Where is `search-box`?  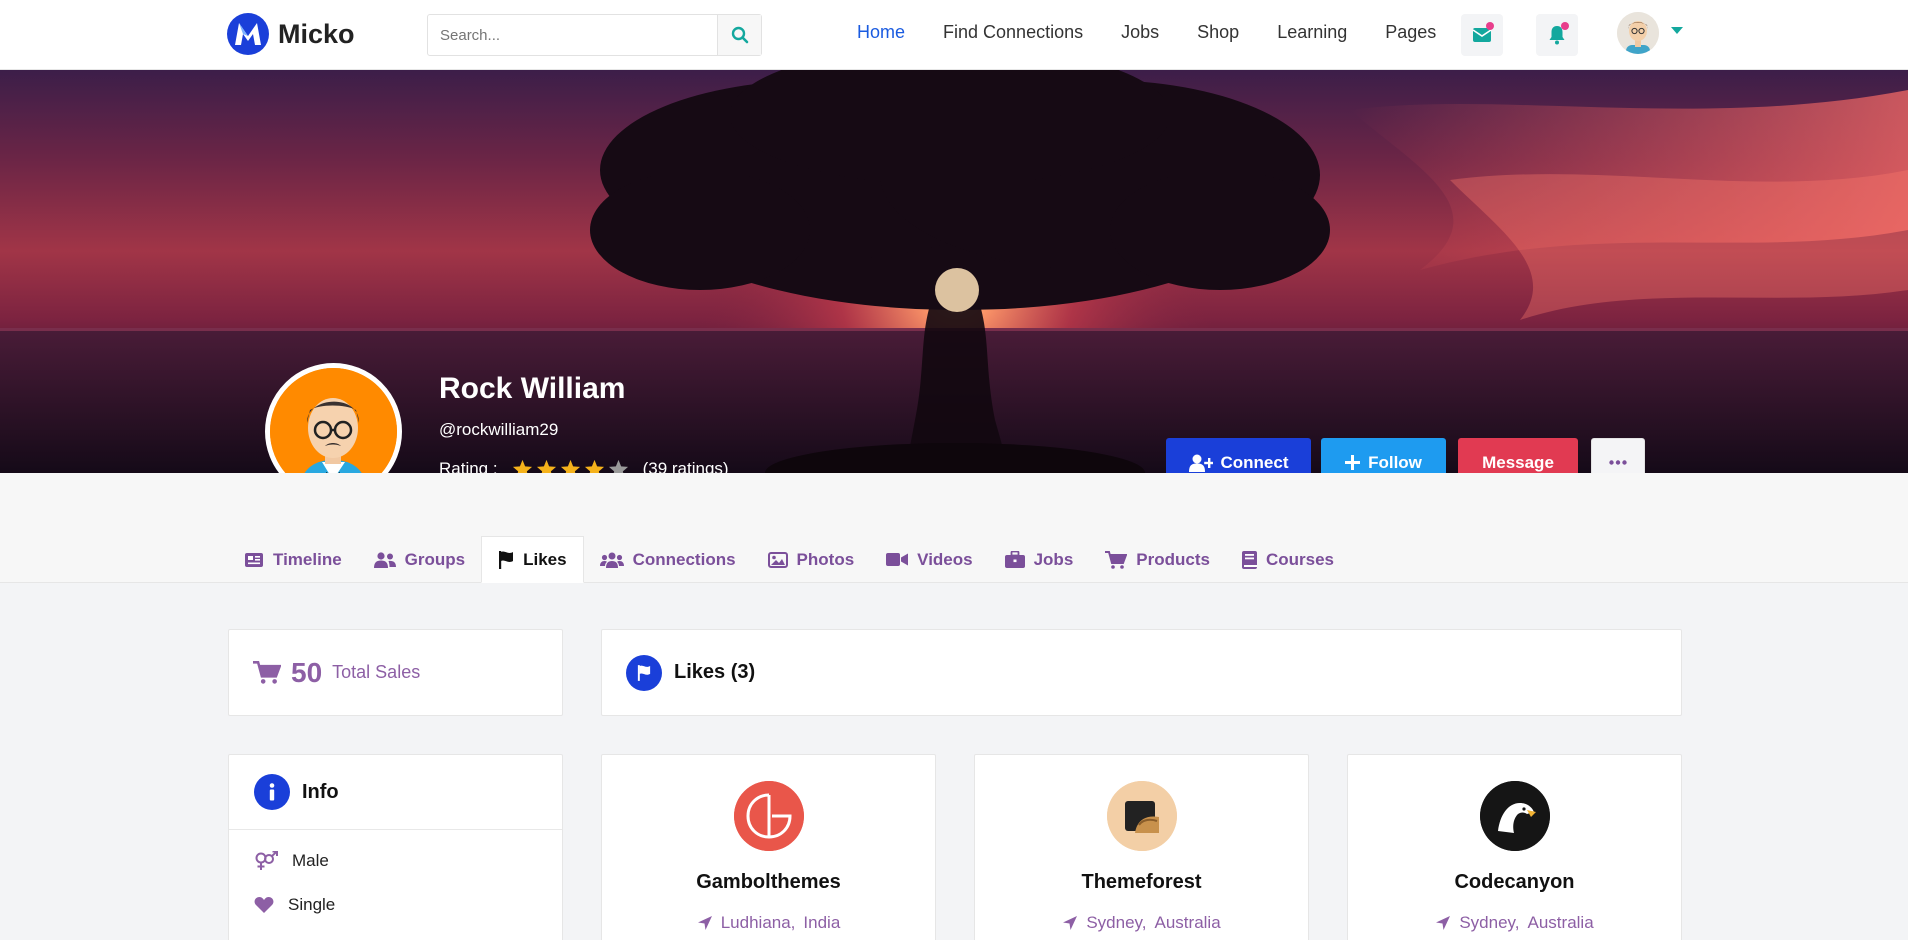
search-box is located at coordinates (594, 35).